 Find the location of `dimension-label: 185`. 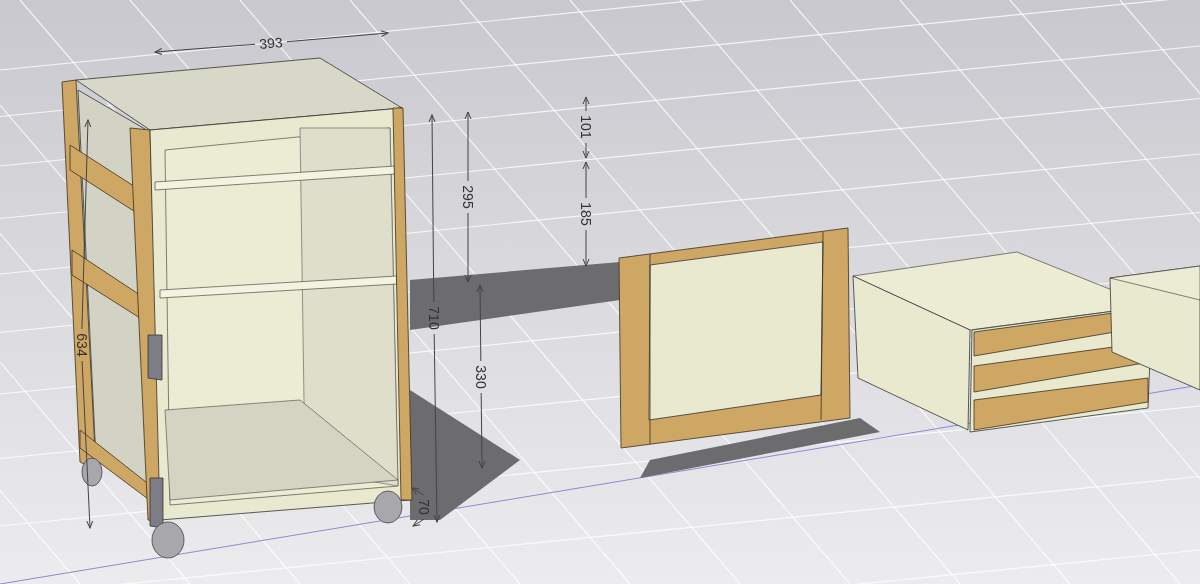

dimension-label: 185 is located at coordinates (586, 214).